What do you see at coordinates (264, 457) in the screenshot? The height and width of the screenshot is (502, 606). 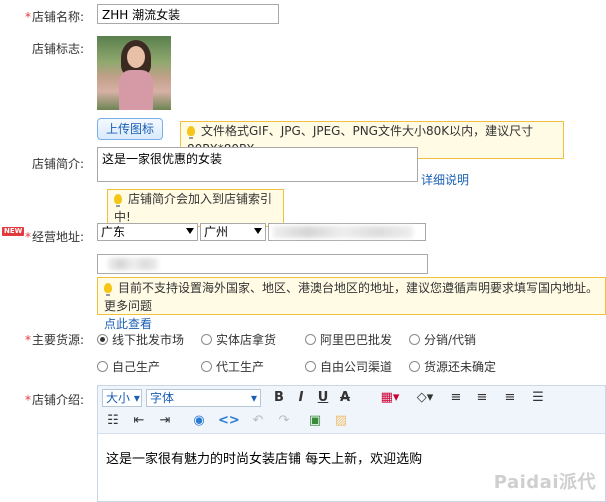 I see `editor-content: 这是一家很有魅力的时尚女装店铺 每天上新，欢迎选购` at bounding box center [264, 457].